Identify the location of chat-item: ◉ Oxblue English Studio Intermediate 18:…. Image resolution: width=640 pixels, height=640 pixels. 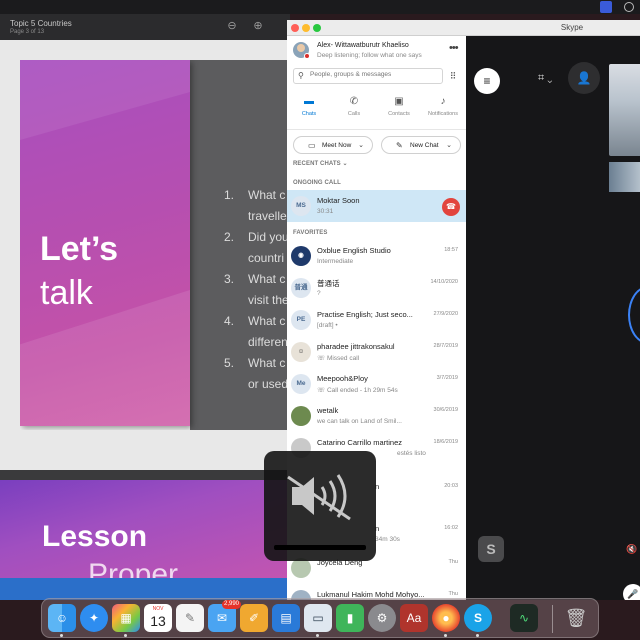
(376, 256).